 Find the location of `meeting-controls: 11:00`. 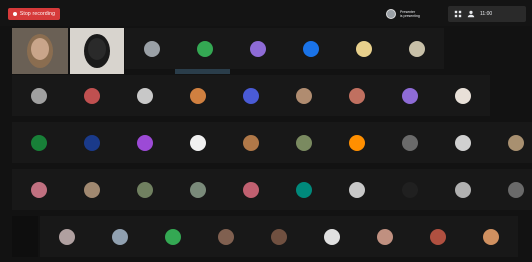

meeting-controls: 11:00 is located at coordinates (487, 14).